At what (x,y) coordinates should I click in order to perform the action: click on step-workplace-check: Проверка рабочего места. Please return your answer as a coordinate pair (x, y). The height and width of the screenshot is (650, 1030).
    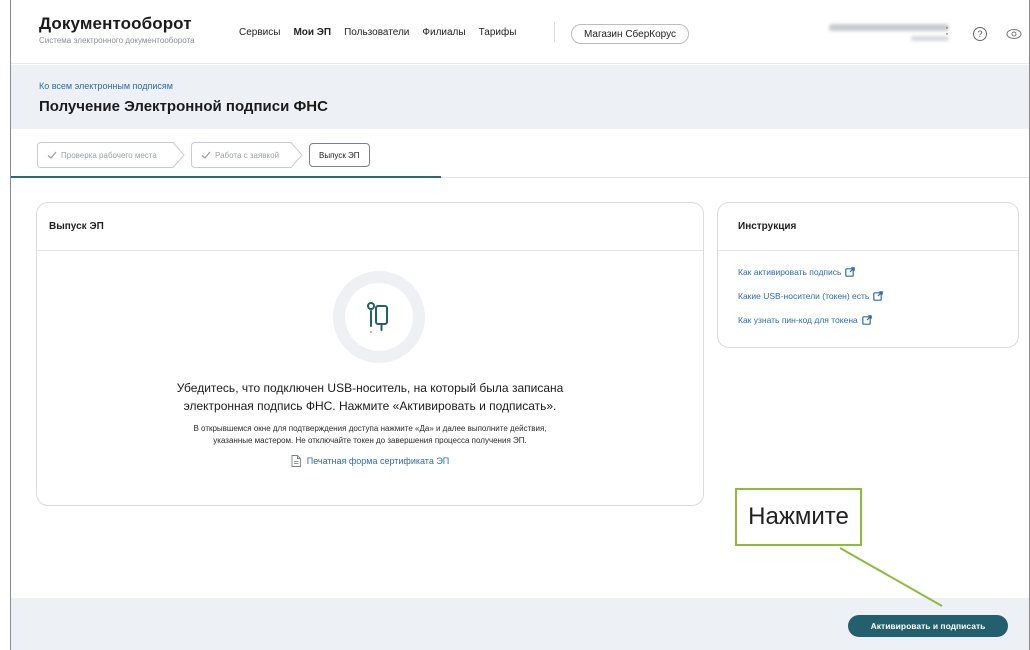
    Looking at the image, I should click on (111, 155).